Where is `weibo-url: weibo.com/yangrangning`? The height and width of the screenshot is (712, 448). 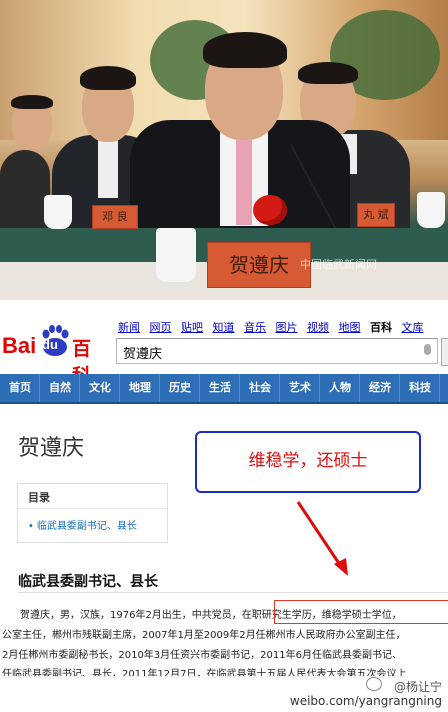 weibo-url: weibo.com/yangrangning is located at coordinates (365, 701).